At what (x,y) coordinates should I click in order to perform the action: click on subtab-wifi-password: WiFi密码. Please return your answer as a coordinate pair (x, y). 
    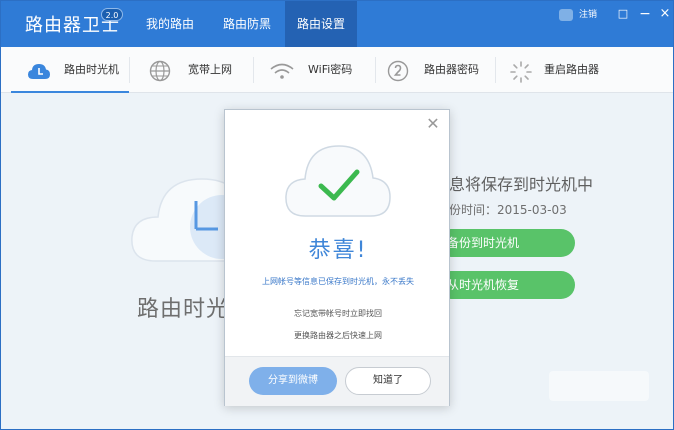
    Looking at the image, I should click on (314, 70).